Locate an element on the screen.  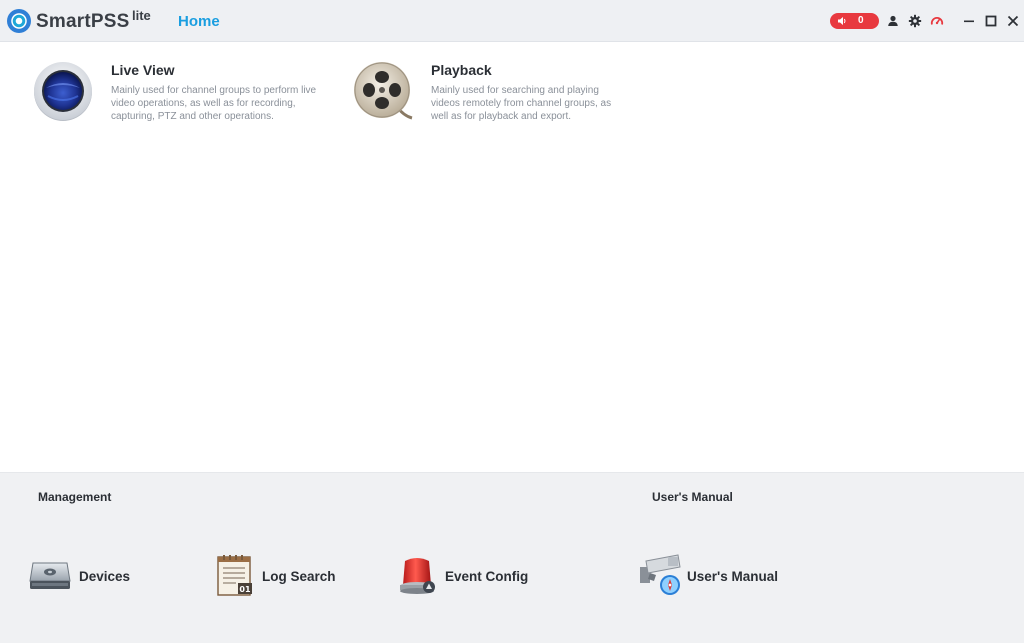
playback-film-reel-icon is located at coordinates (383, 91).